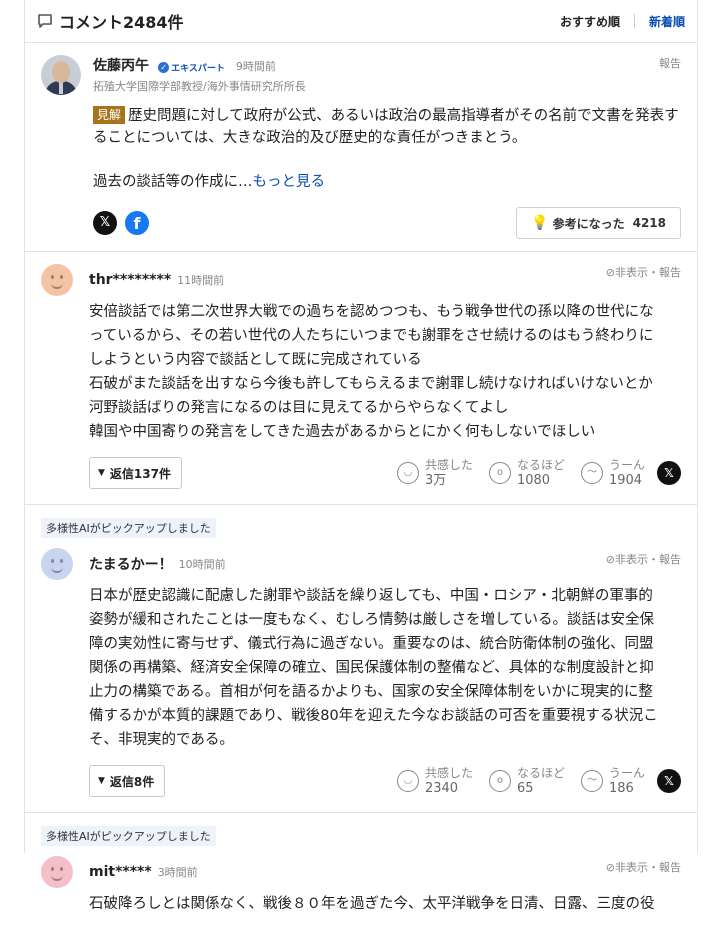 The image size is (705, 930). What do you see at coordinates (434, 781) in the screenshot?
I see `empathy-reaction: ◡ 共感した 2340` at bounding box center [434, 781].